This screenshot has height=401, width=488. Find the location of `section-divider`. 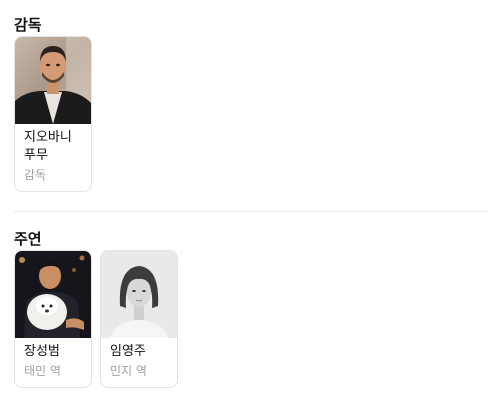

section-divider is located at coordinates (251, 211).